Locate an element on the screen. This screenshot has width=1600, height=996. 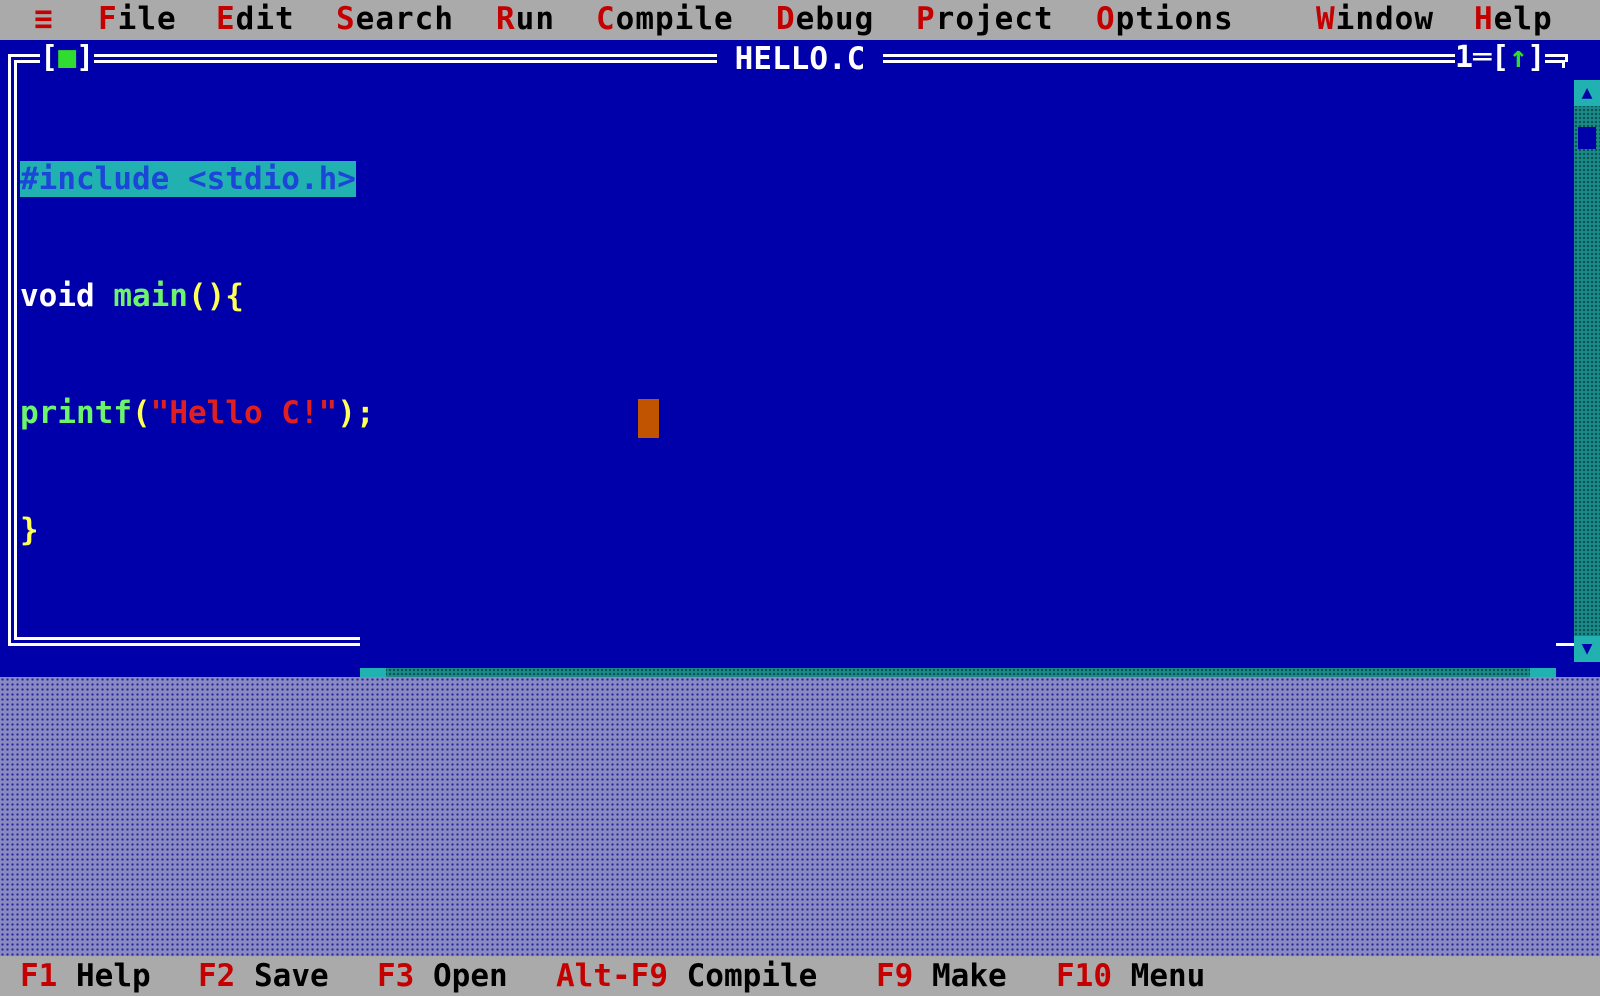
status-compile-key: Alt-F9 is located at coordinates (612, 976).